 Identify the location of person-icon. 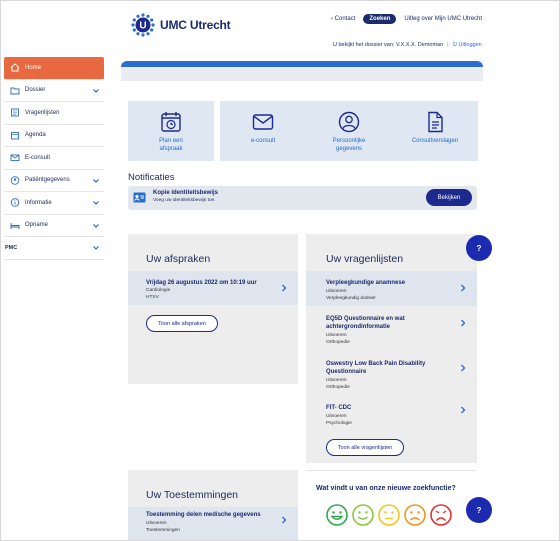
(15, 180).